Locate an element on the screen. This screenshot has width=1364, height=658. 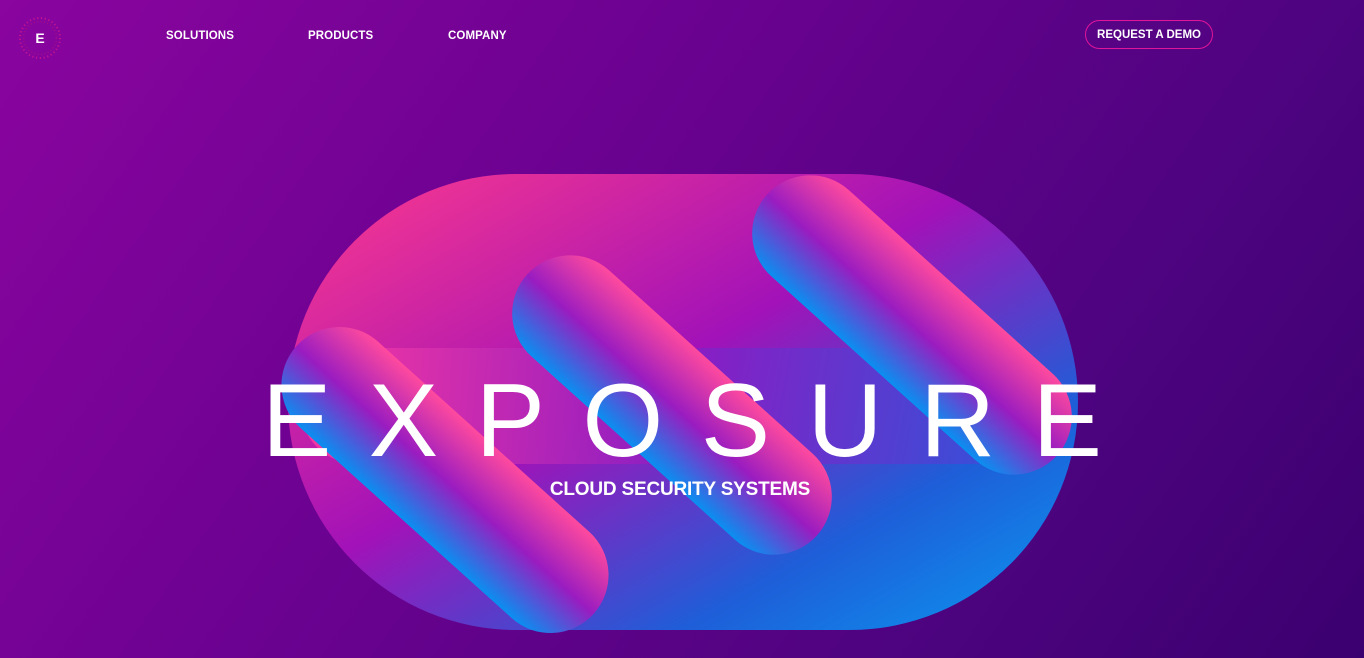
hero-title-letter: P is located at coordinates (510, 421).